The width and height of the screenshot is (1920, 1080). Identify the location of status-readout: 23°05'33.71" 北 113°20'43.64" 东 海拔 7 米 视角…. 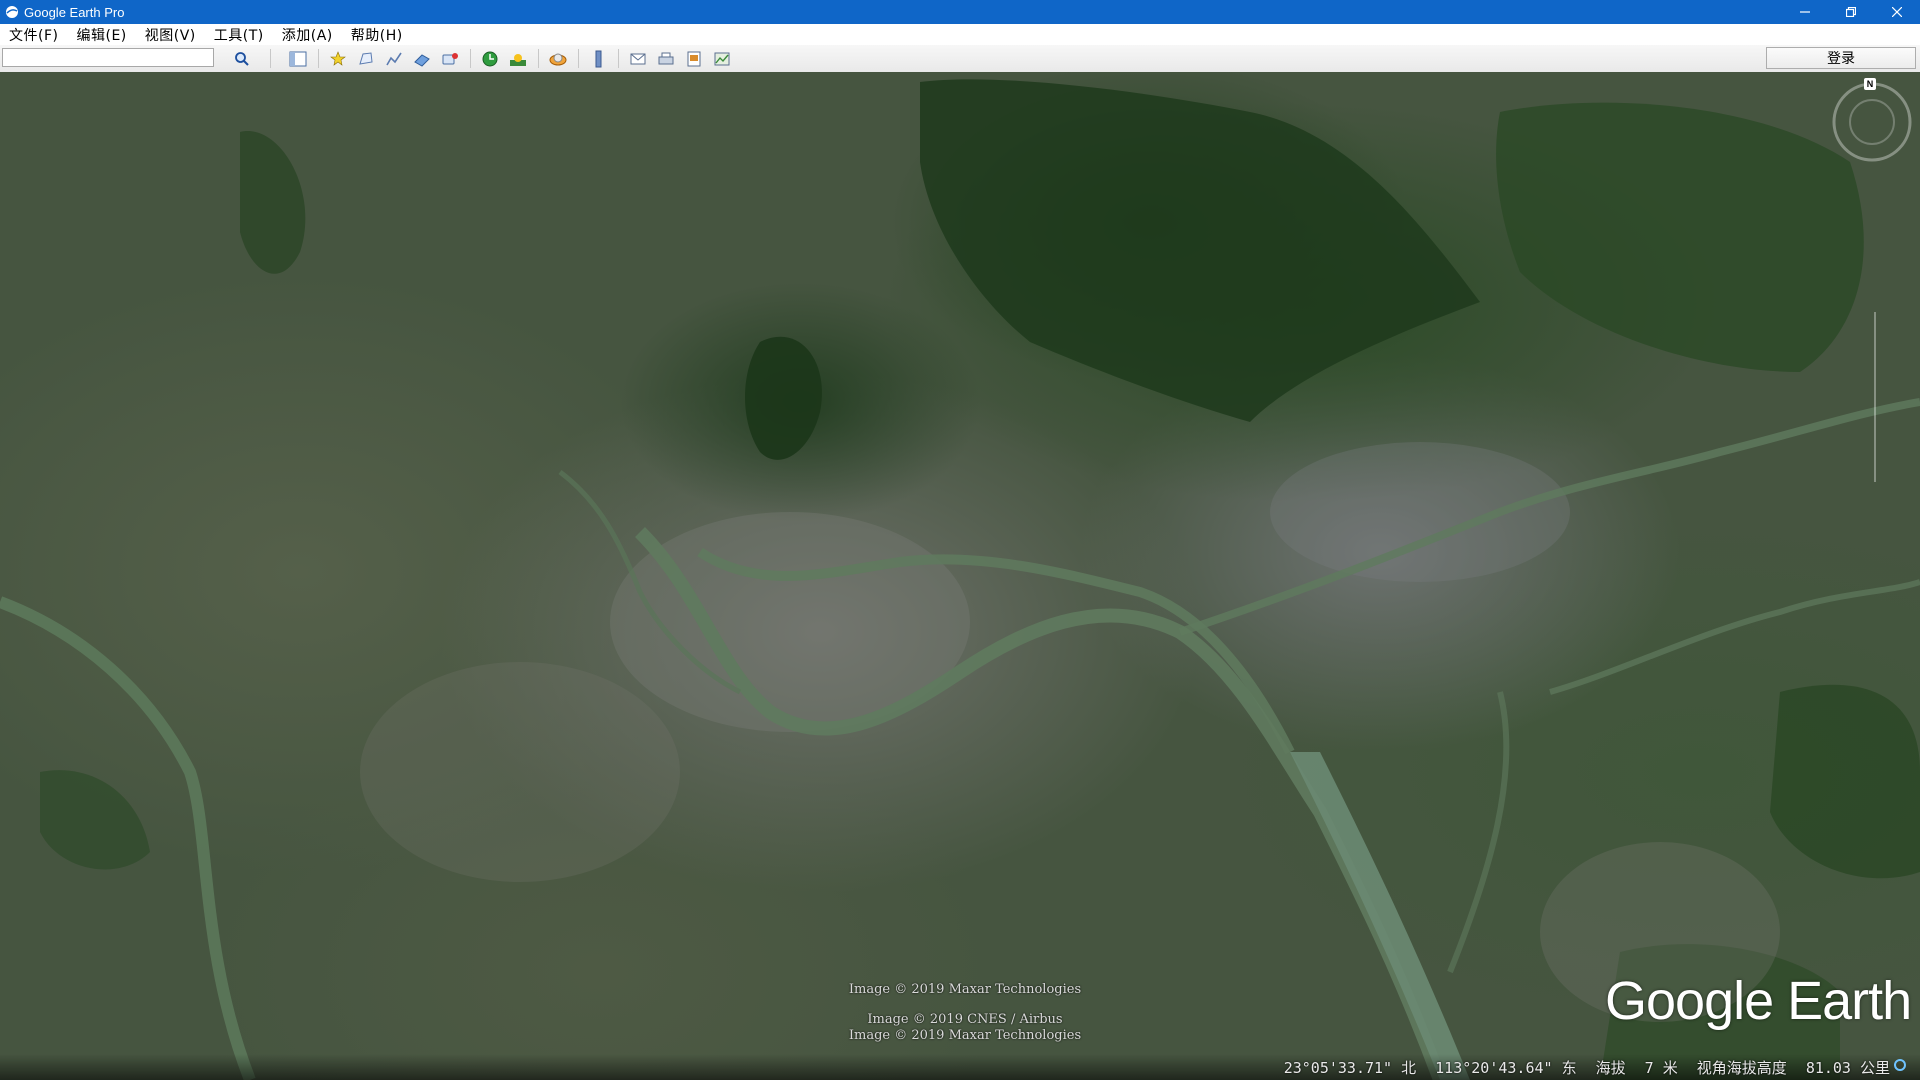
(1582, 1067).